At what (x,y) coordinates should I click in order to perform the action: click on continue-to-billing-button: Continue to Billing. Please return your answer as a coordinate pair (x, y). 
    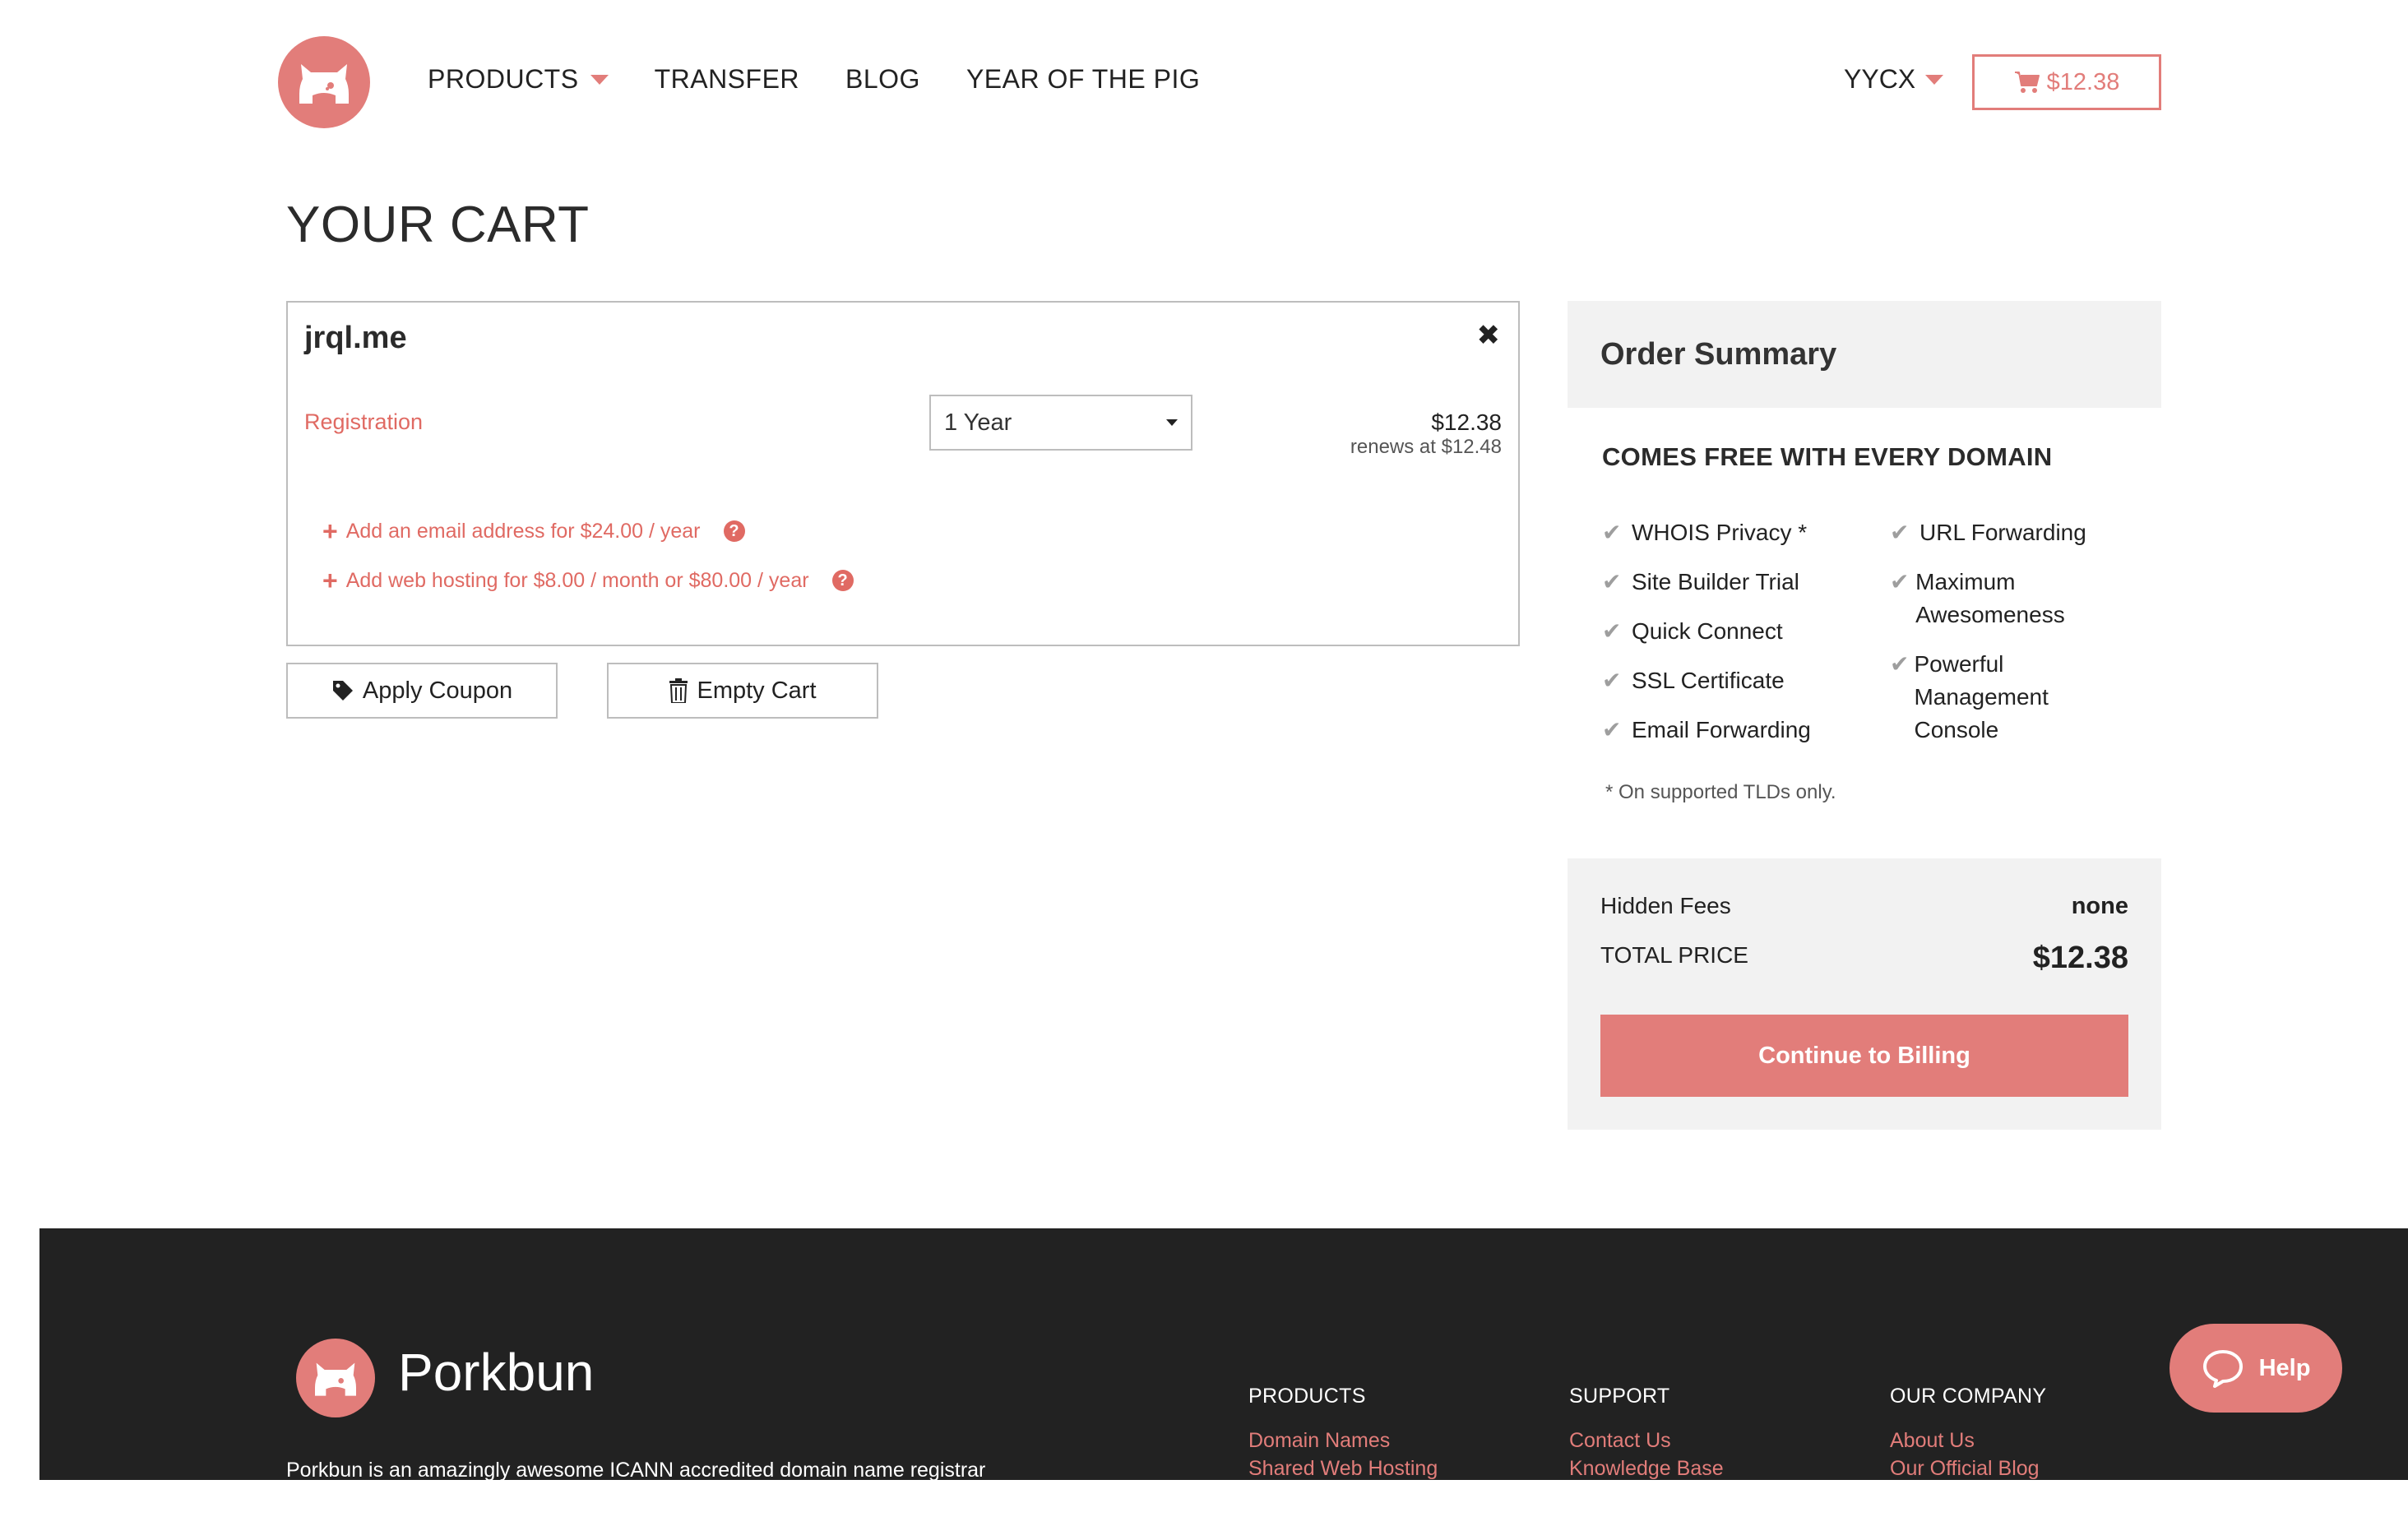
    Looking at the image, I should click on (1864, 1056).